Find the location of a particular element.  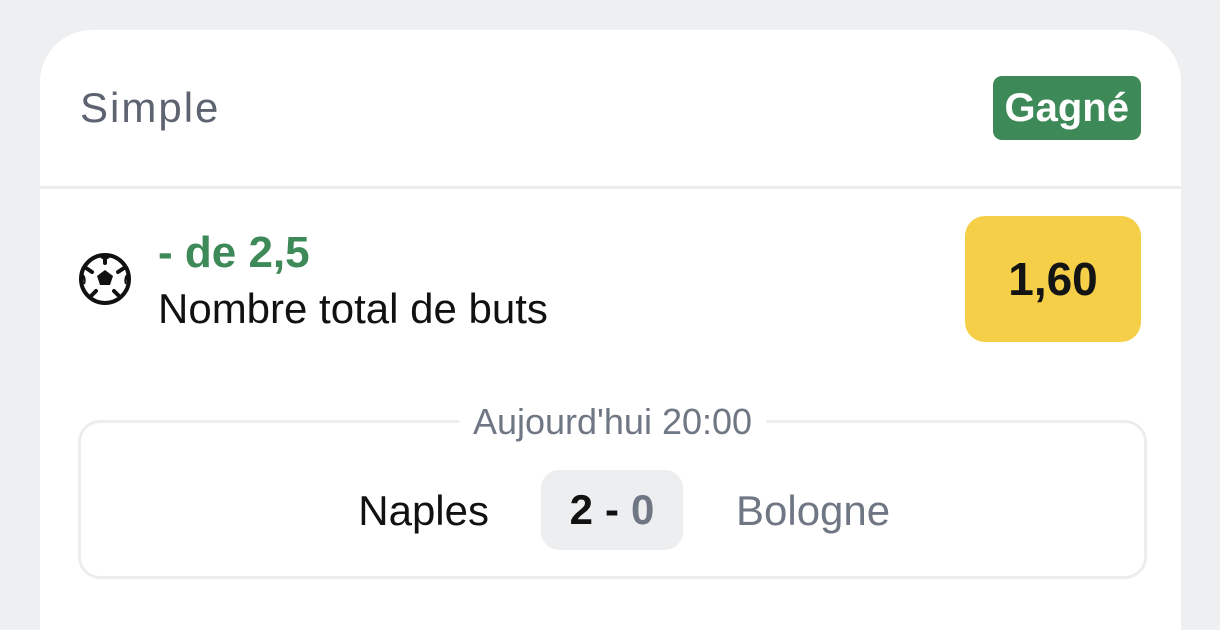

odds-button: 1,60 is located at coordinates (1053, 279).